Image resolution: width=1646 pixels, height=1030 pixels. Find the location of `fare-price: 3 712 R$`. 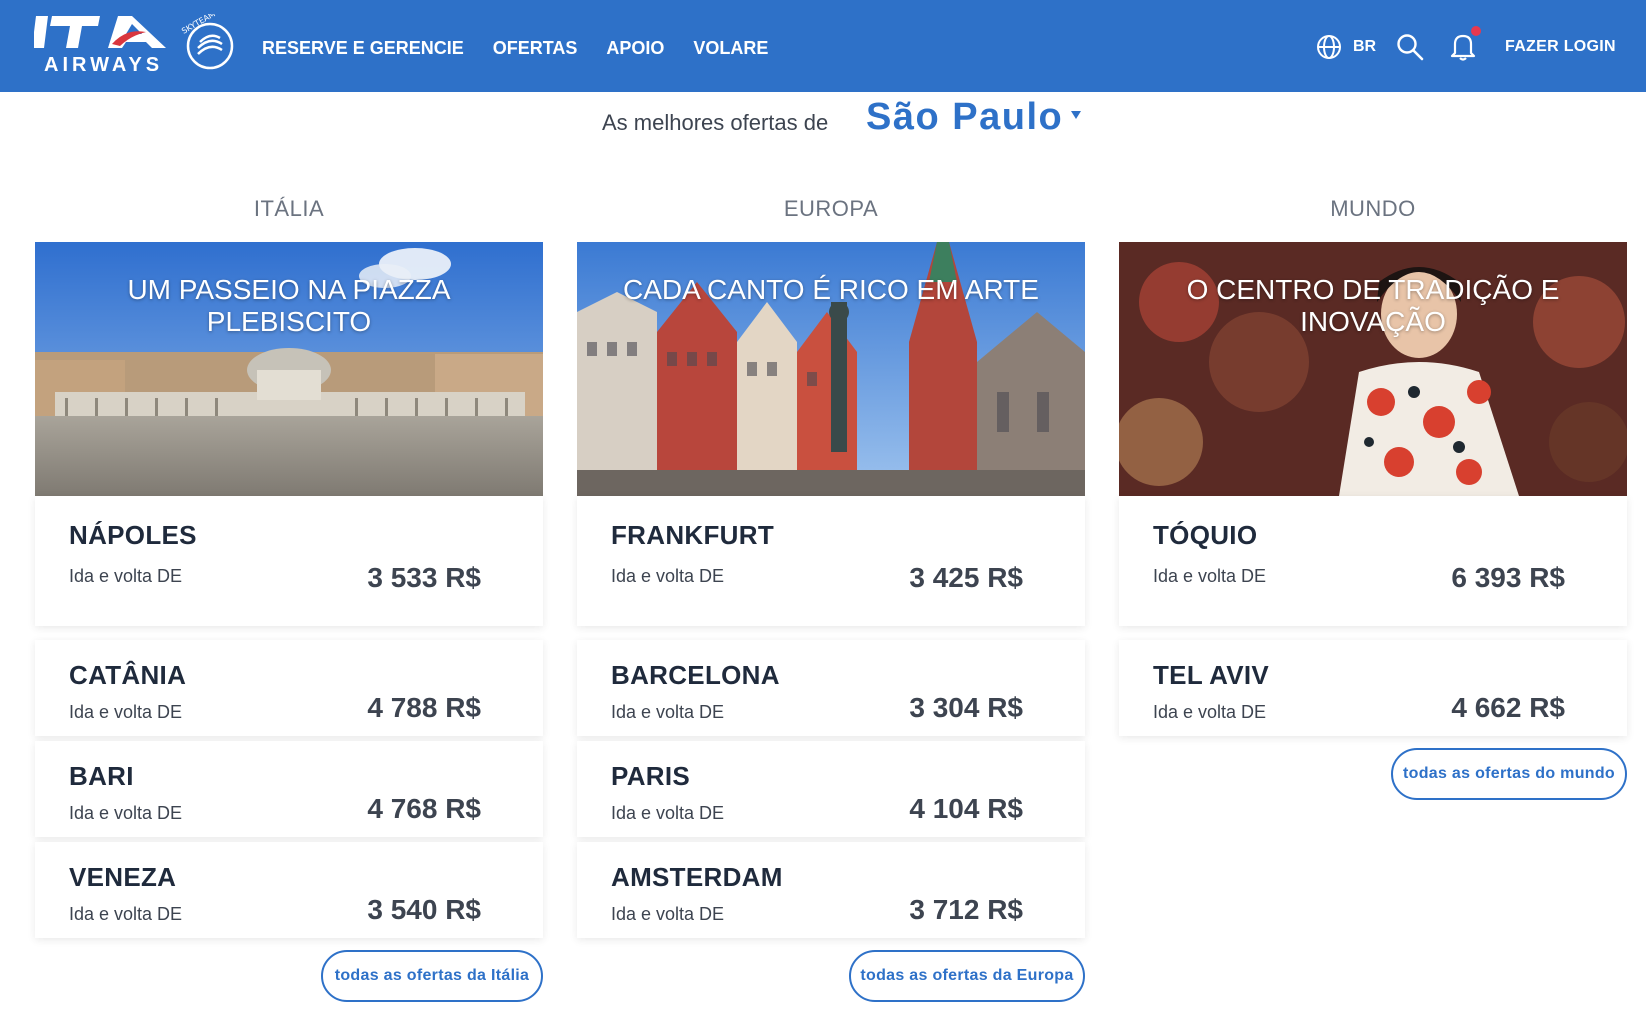

fare-price: 3 712 R$ is located at coordinates (966, 909).